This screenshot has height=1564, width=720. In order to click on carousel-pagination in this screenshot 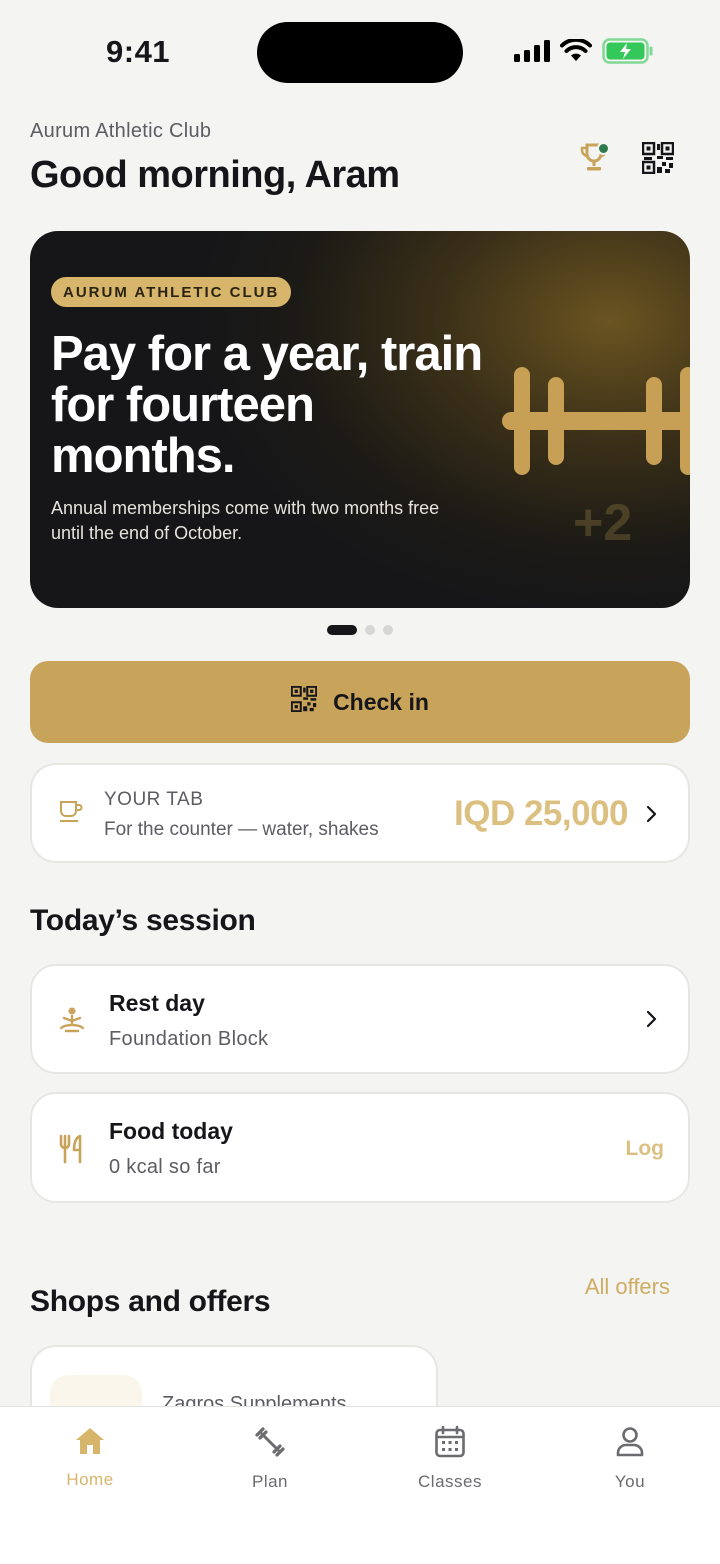, I will do `click(360, 630)`.